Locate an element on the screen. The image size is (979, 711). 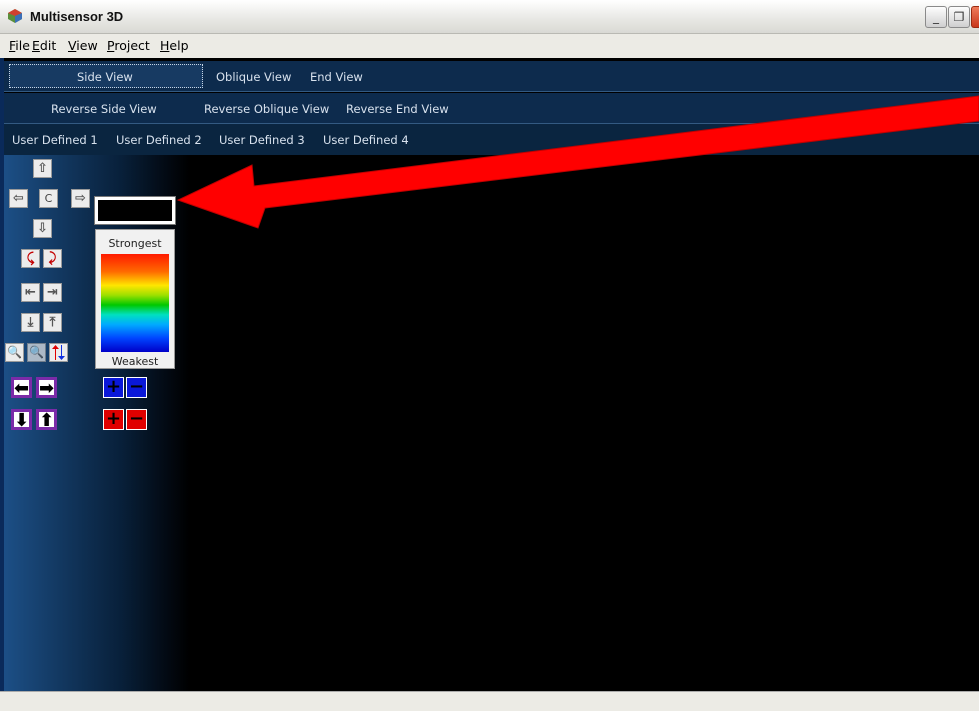
arrow-down-icon: ⬇ is located at coordinates (22, 420).